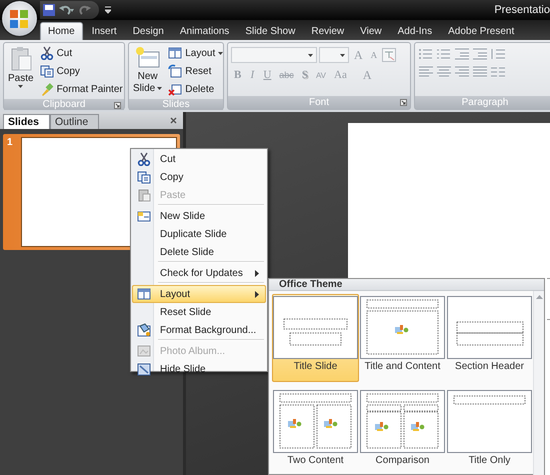 The image size is (550, 475). I want to click on redo-button, so click(85, 10).